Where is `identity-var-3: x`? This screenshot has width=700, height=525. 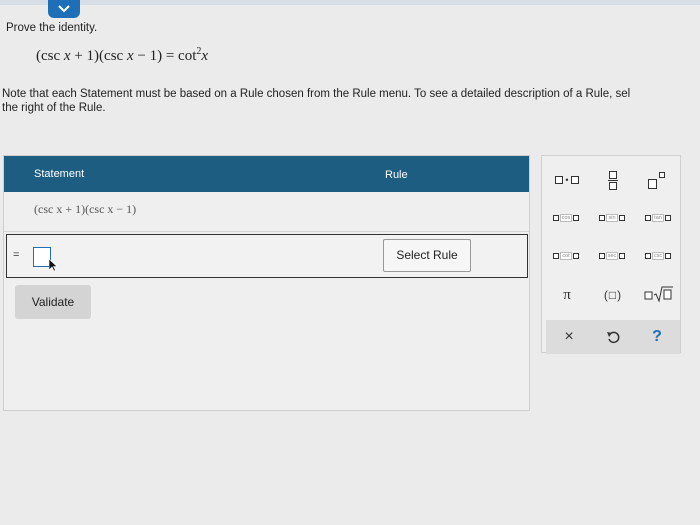 identity-var-3: x is located at coordinates (205, 56).